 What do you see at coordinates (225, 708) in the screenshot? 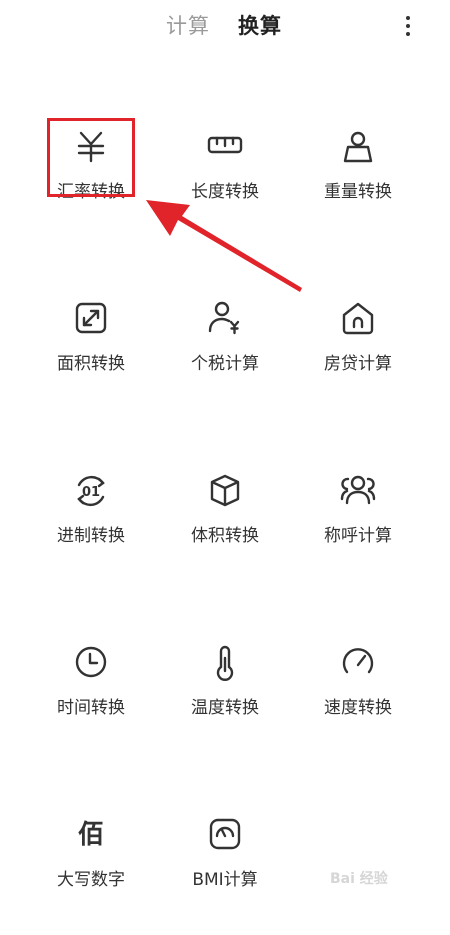
I see `tool-label: 温度转换` at bounding box center [225, 708].